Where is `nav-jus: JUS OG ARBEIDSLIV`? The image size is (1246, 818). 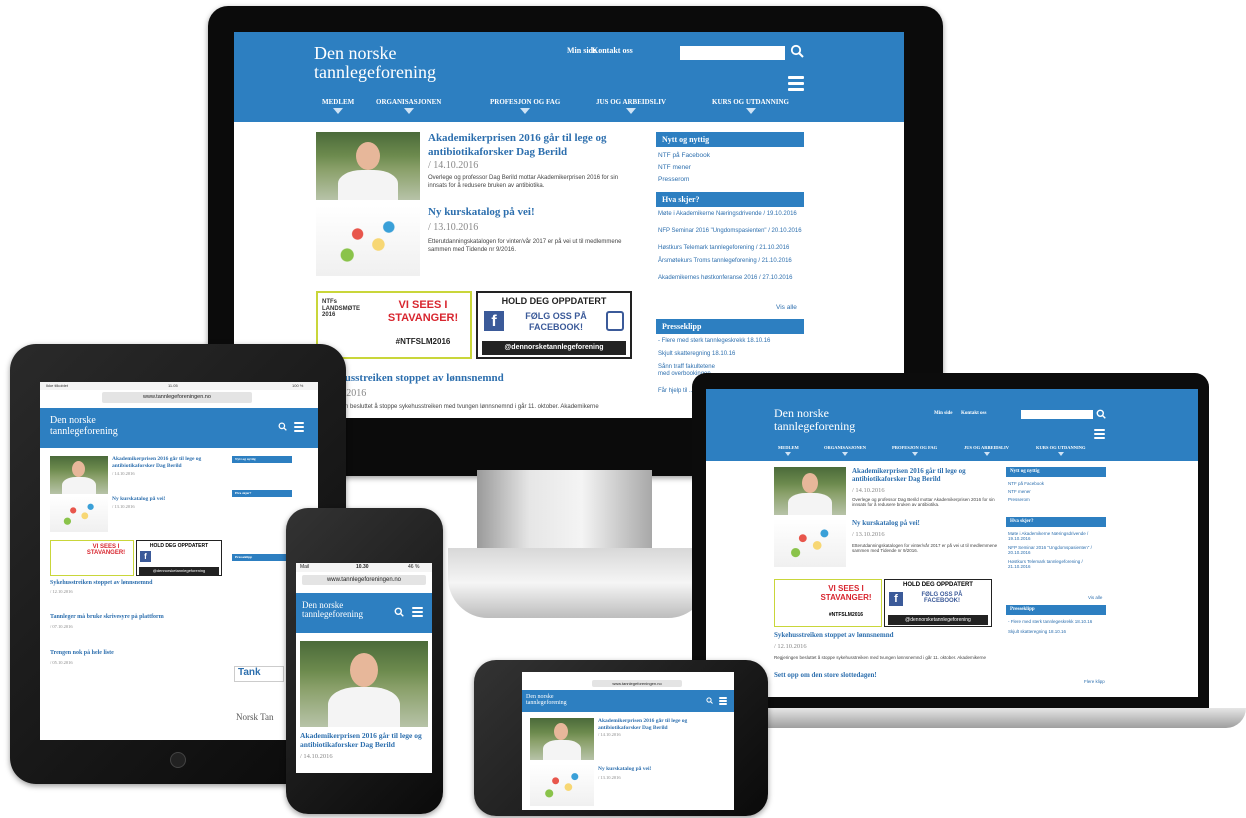
nav-jus: JUS OG ARBEIDSLIV is located at coordinates (631, 106).